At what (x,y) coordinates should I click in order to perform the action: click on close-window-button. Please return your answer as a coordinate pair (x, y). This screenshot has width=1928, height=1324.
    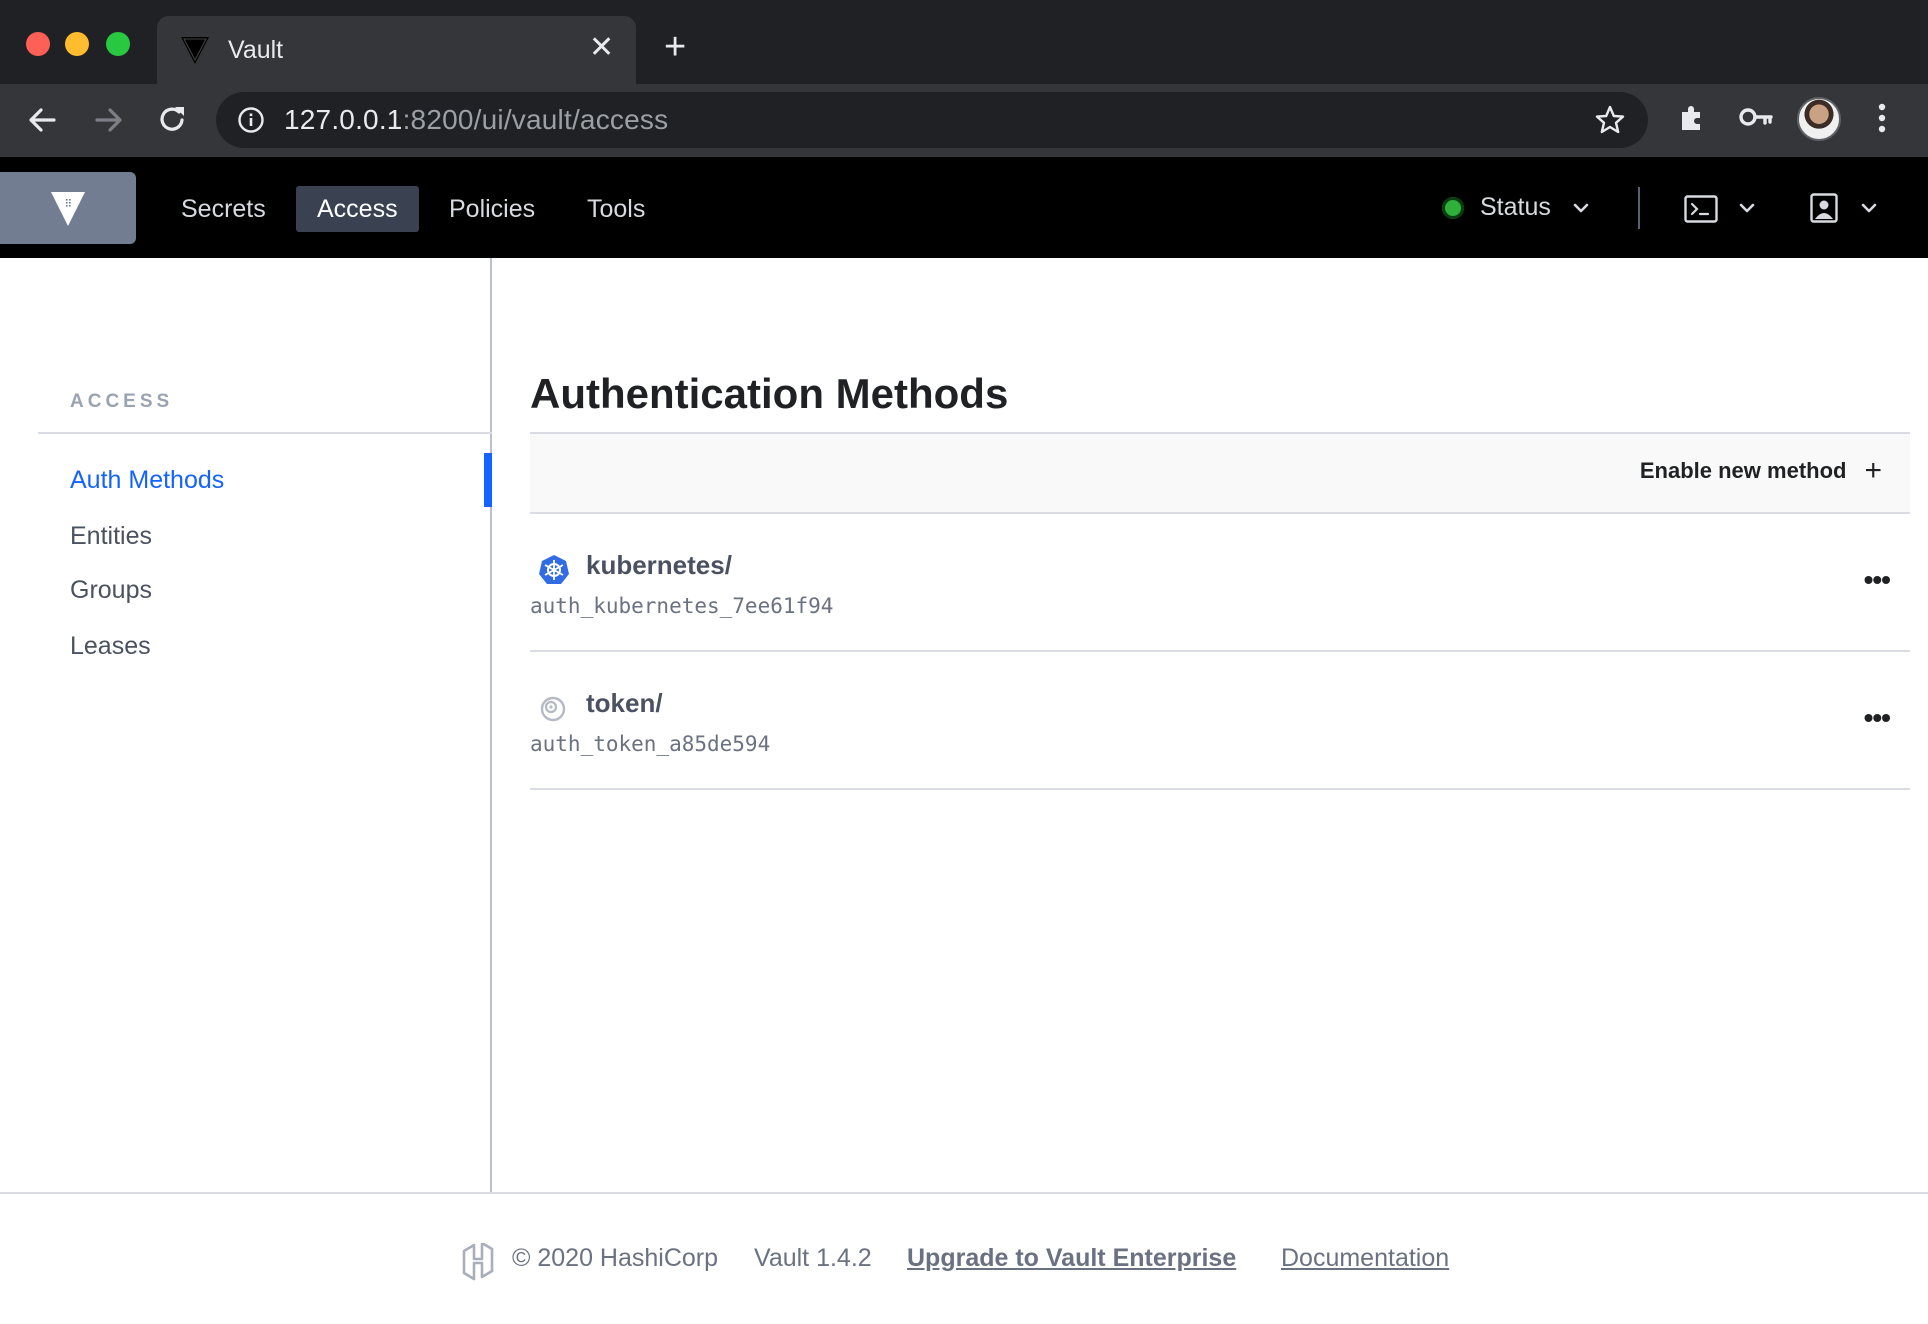
    Looking at the image, I should click on (38, 44).